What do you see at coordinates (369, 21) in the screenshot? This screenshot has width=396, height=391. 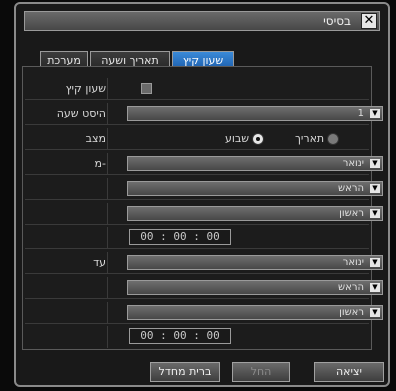 I see `close-icon: ✕` at bounding box center [369, 21].